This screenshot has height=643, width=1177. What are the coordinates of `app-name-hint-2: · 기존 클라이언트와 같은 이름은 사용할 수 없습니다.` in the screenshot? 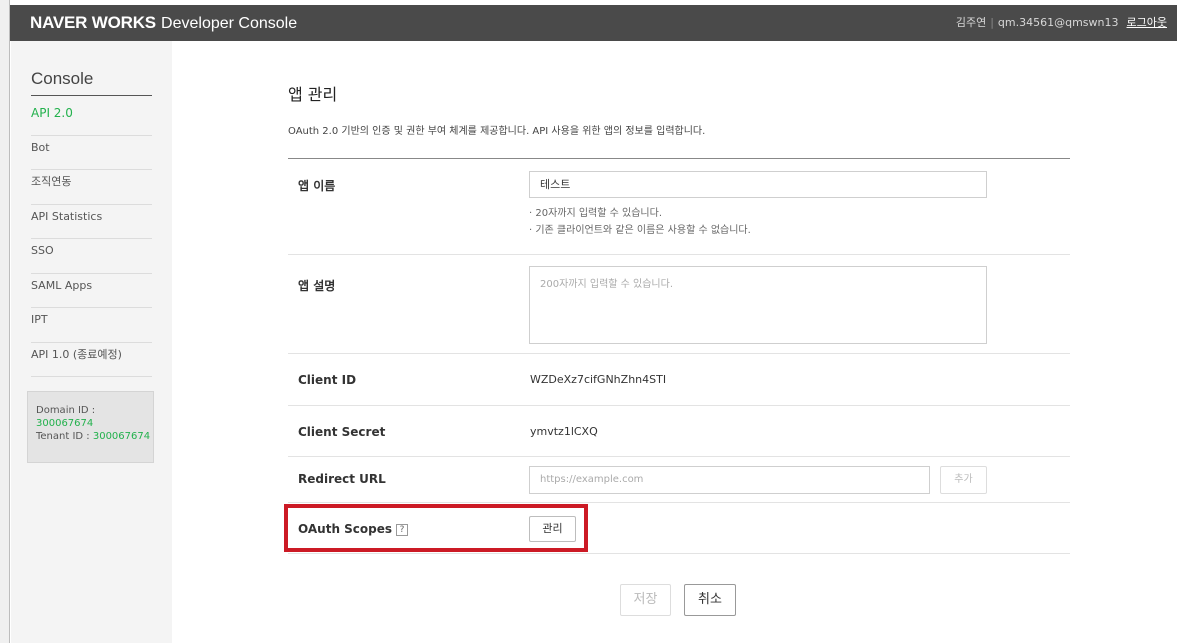 It's located at (640, 230).